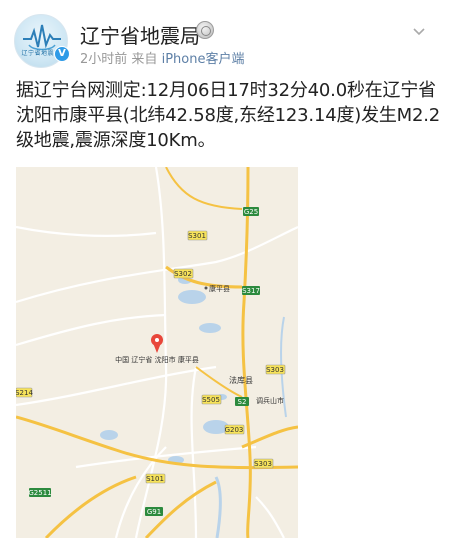 The image size is (450, 538). I want to click on road-label-s301: S301, so click(197, 236).